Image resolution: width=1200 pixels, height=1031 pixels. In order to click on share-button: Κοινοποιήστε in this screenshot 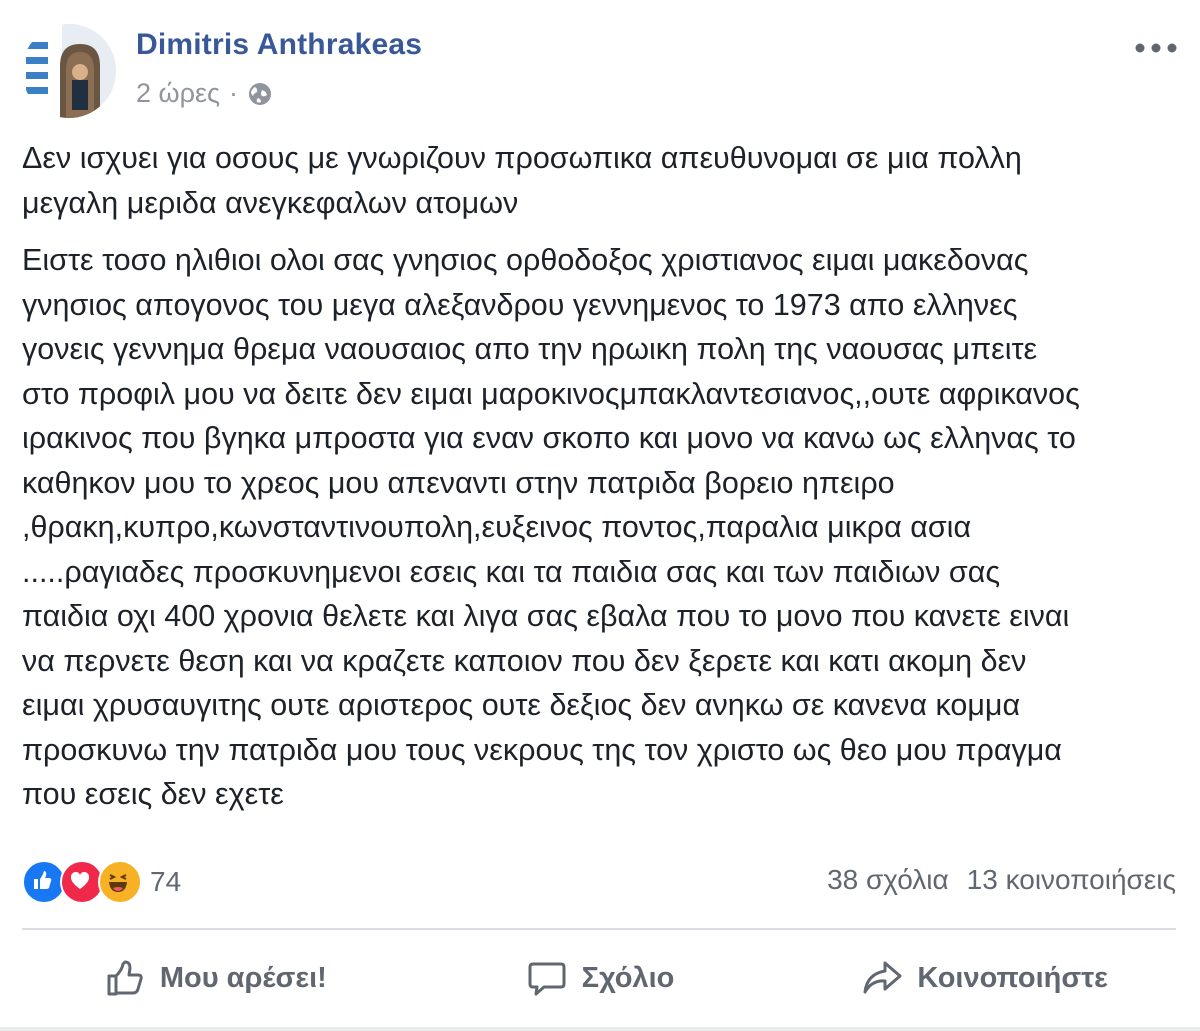, I will do `click(983, 978)`.